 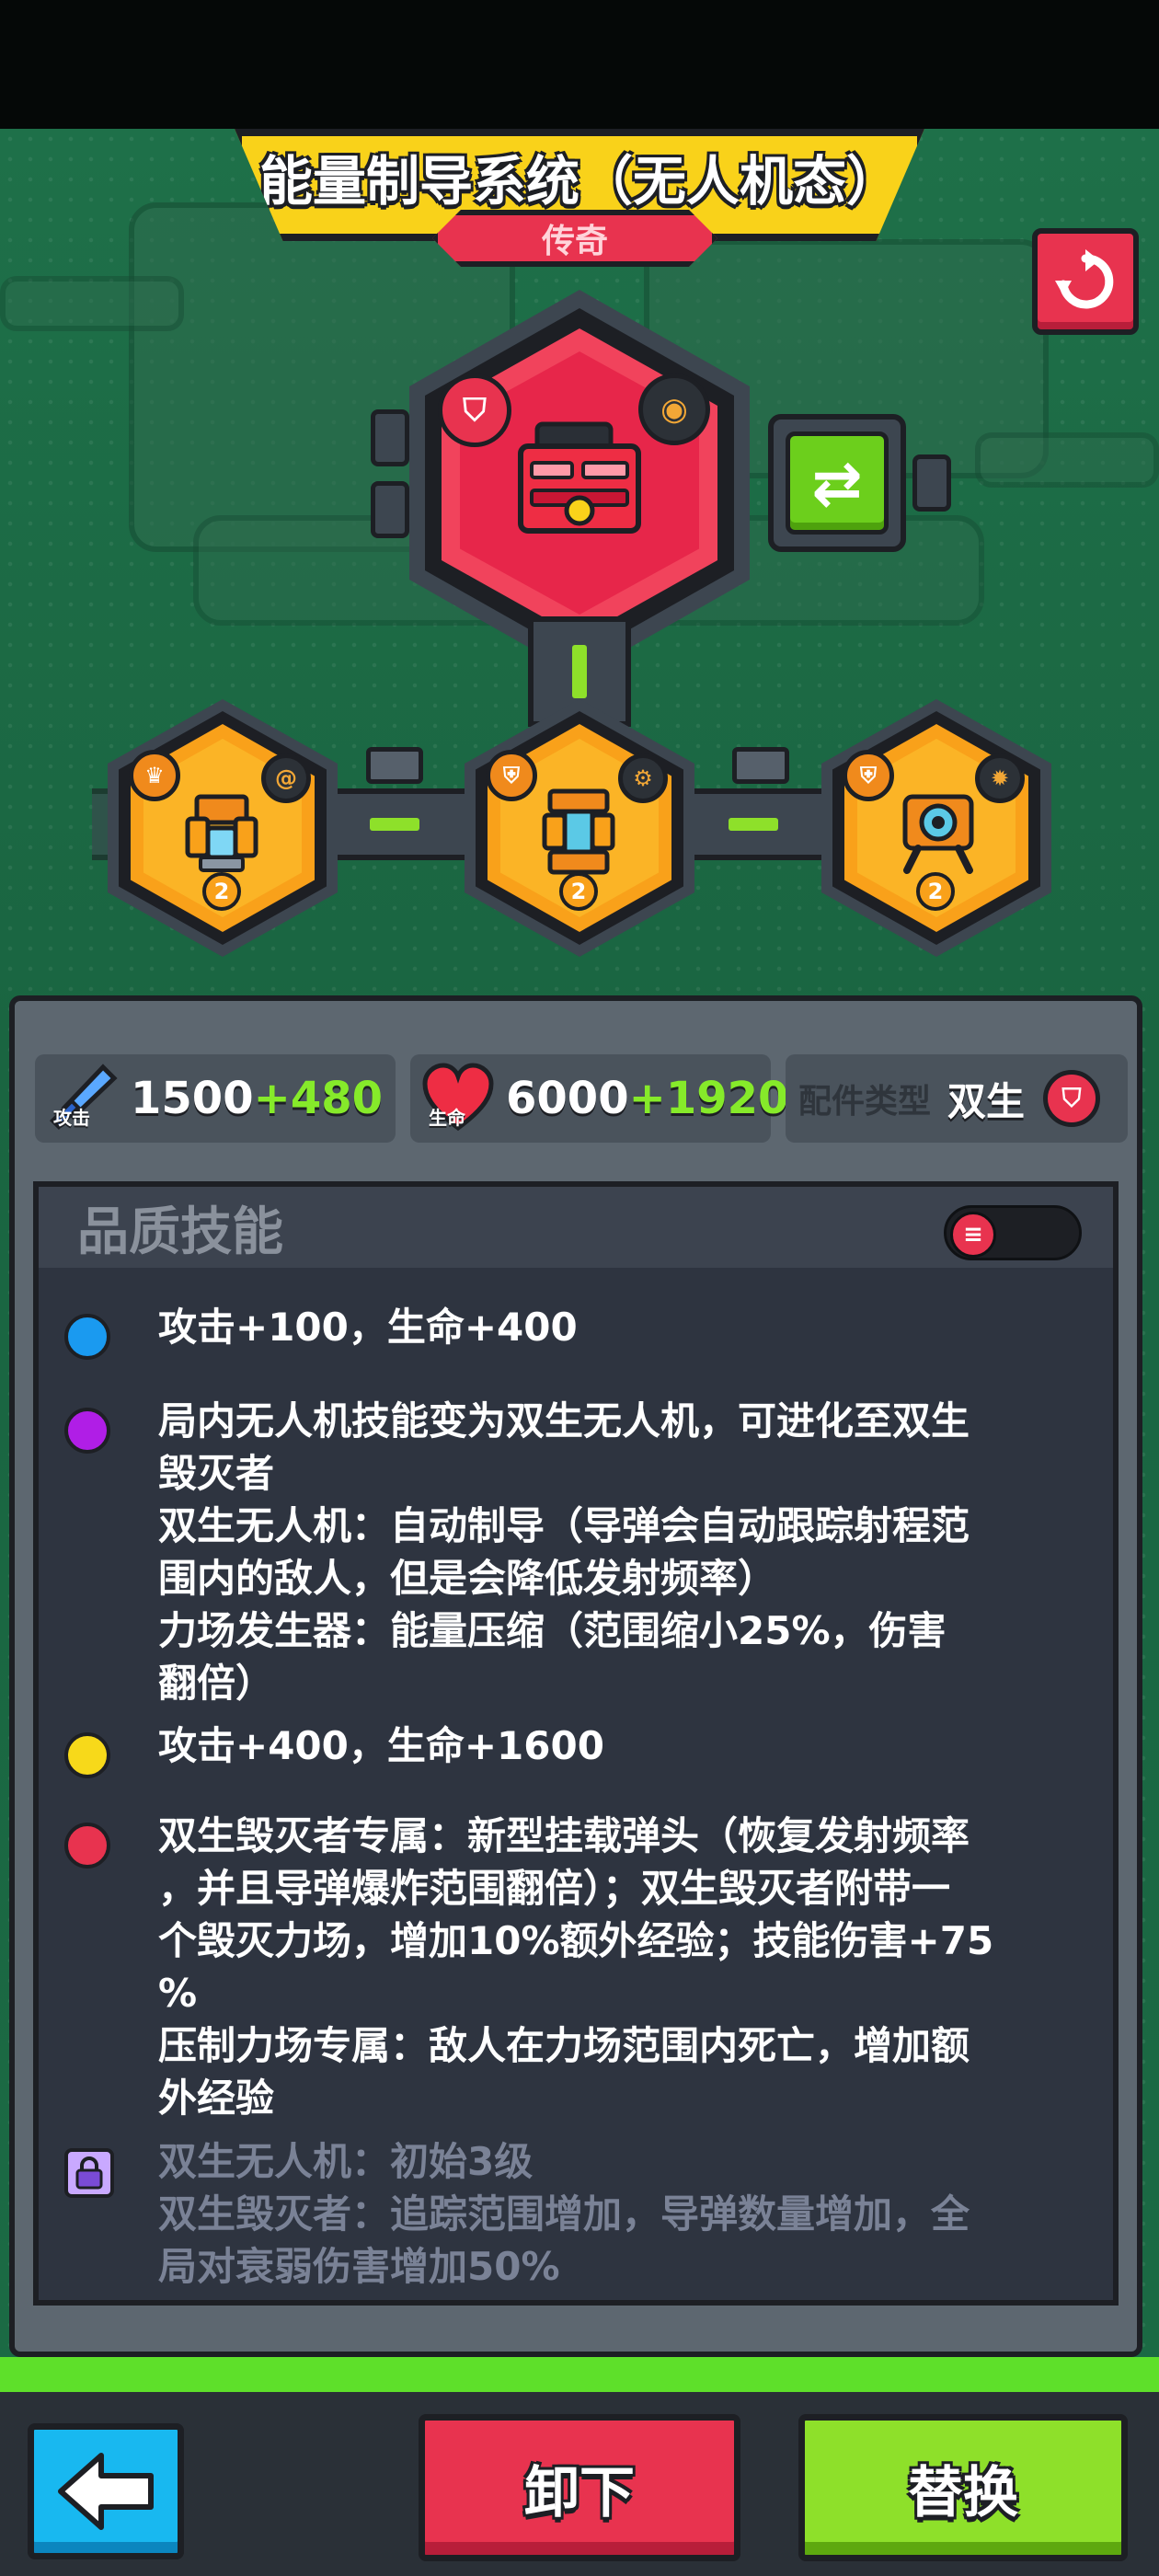 I want to click on quality-skills-title: 品质技能, so click(x=180, y=1232).